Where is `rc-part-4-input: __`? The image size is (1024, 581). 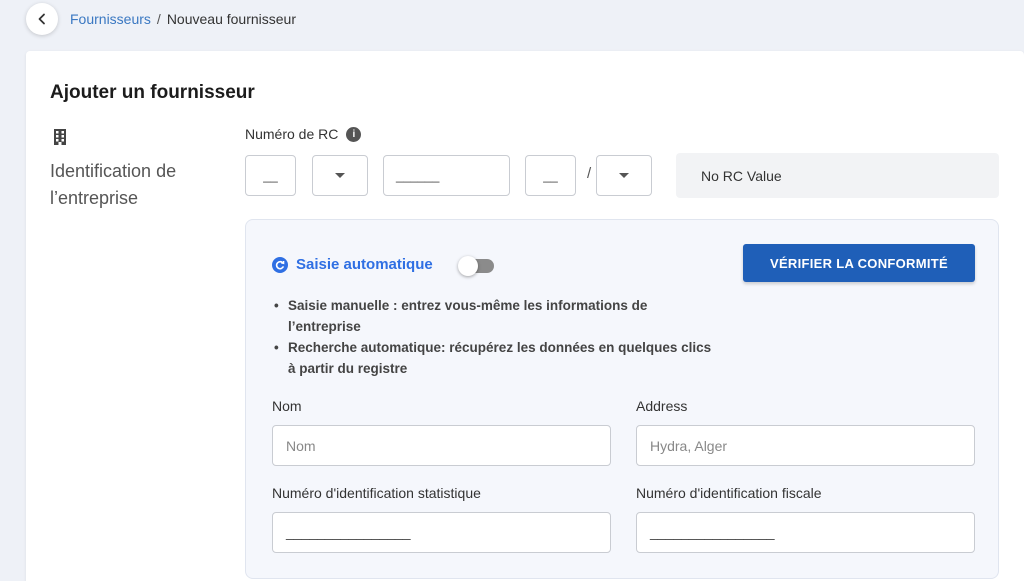
rc-part-4-input: __ is located at coordinates (550, 175).